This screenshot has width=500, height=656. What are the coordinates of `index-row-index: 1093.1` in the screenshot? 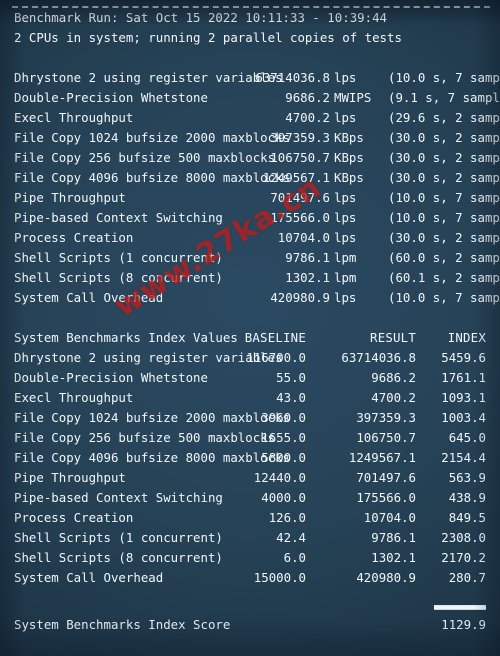 It's located at (463, 397).